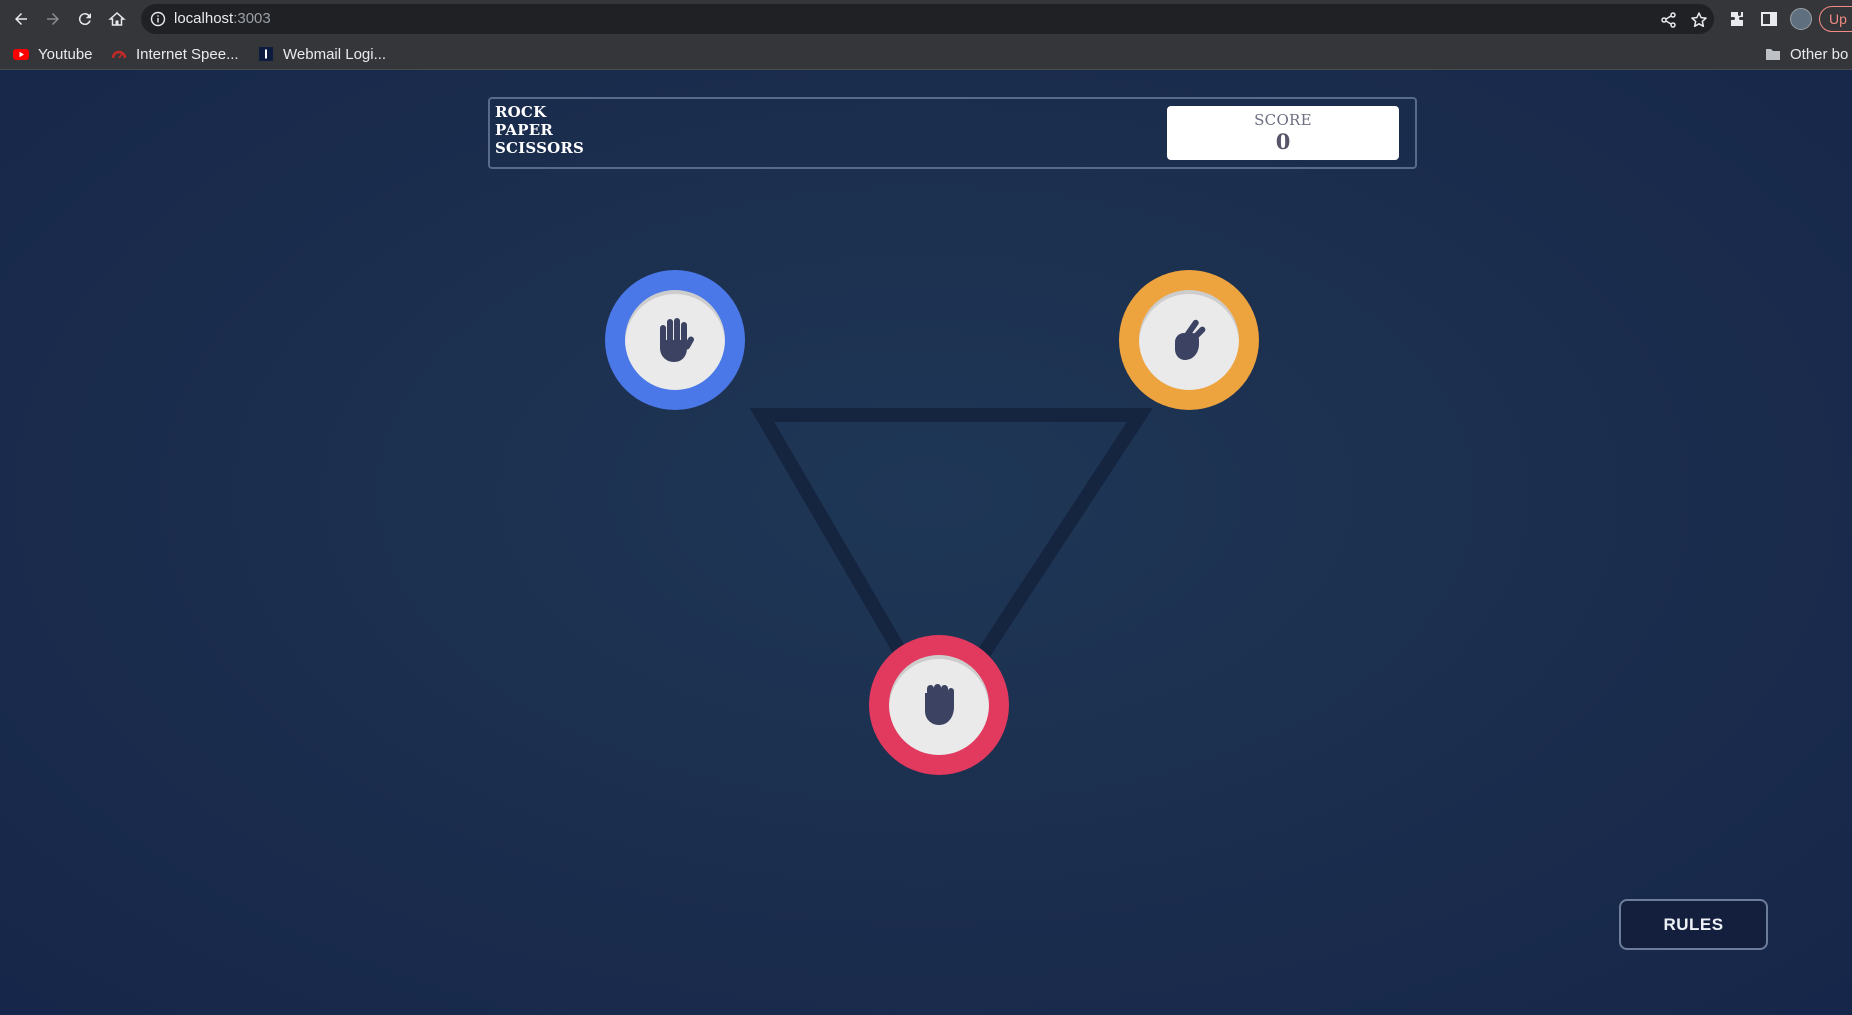 The width and height of the screenshot is (1852, 1015). I want to click on rock-token-face, so click(939, 705).